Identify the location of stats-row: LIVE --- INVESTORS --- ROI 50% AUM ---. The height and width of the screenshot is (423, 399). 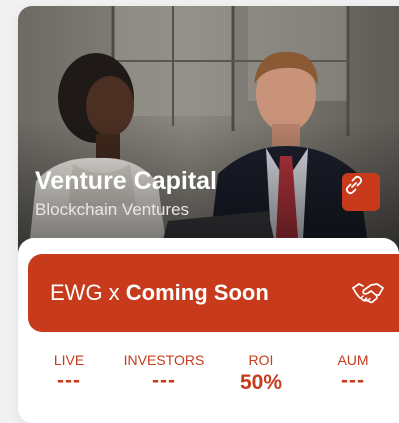
(208, 382).